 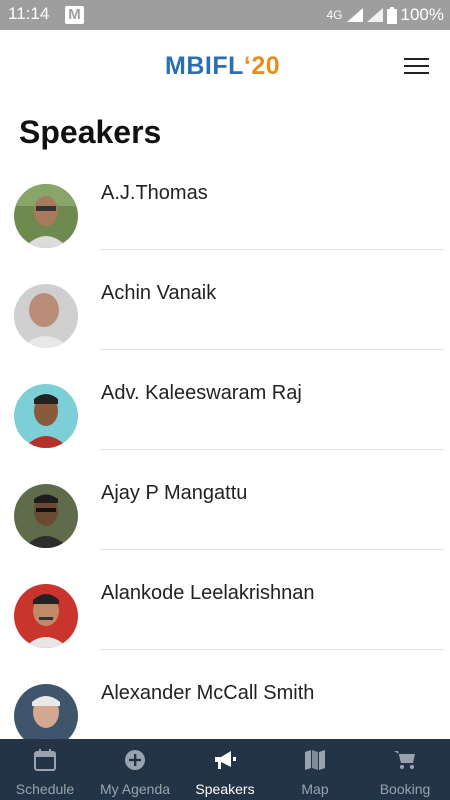 I want to click on nav-label: Booking, so click(x=405, y=789).